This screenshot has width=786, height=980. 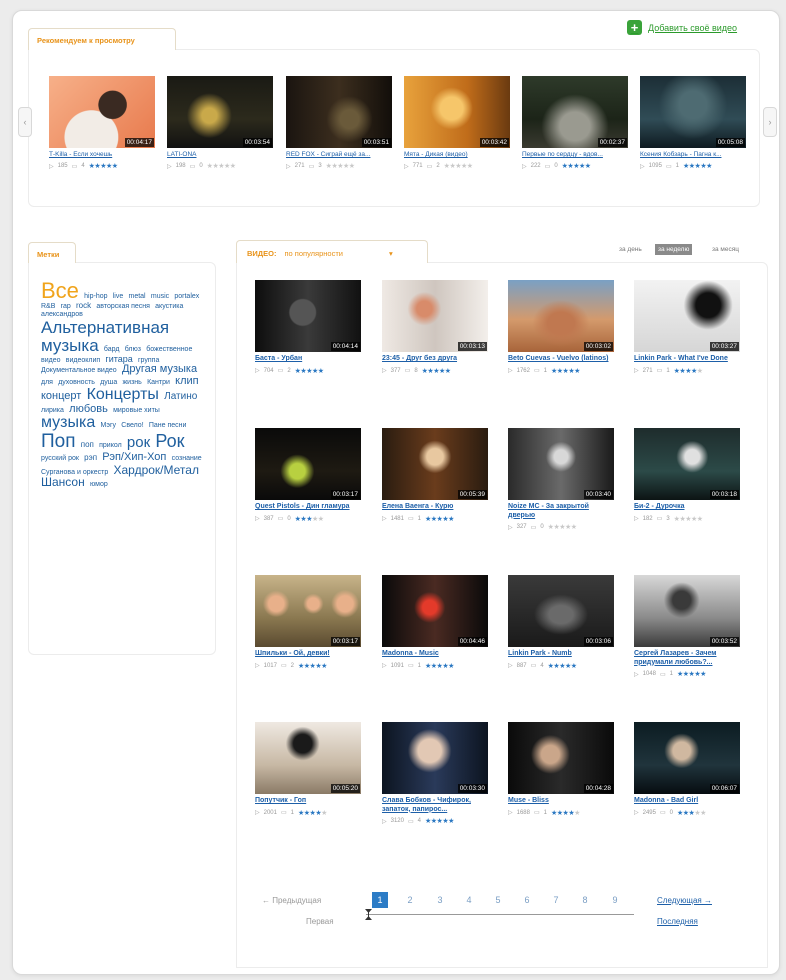 What do you see at coordinates (118, 296) in the screenshot?
I see `tag-link: live` at bounding box center [118, 296].